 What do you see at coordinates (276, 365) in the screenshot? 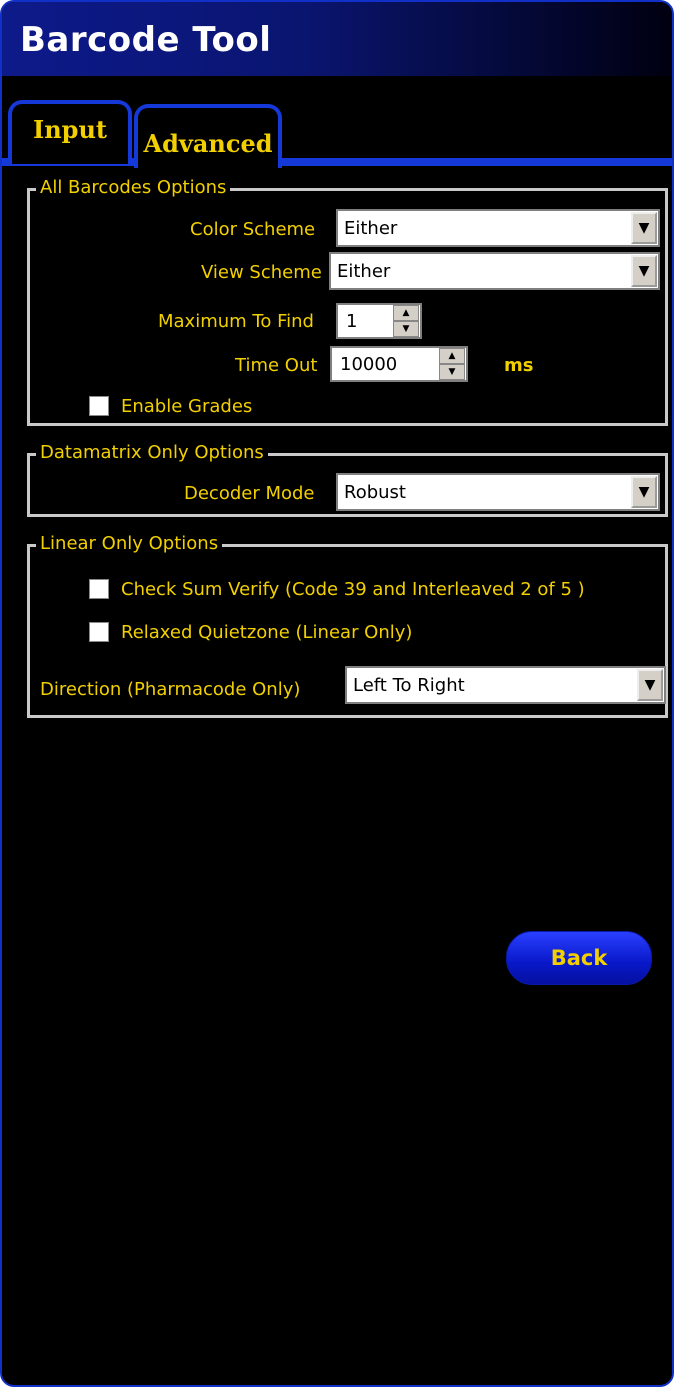
I see `time-out-label: Time Out` at bounding box center [276, 365].